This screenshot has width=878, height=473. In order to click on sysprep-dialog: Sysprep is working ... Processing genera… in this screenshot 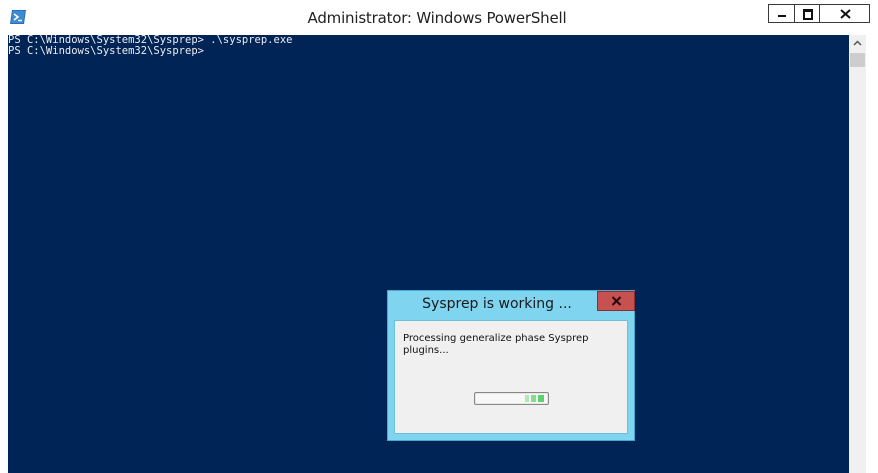, I will do `click(511, 365)`.